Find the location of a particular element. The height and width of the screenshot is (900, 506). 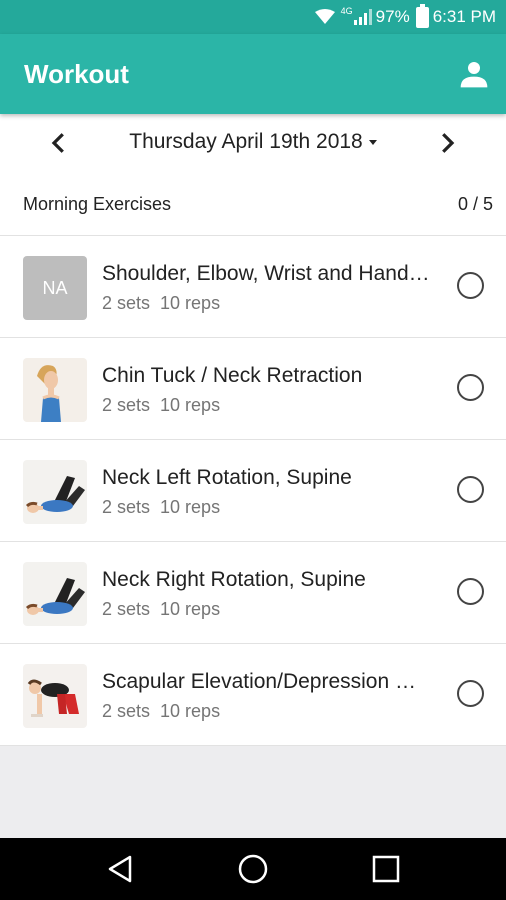

progress-count: 0 / 5 is located at coordinates (475, 204).